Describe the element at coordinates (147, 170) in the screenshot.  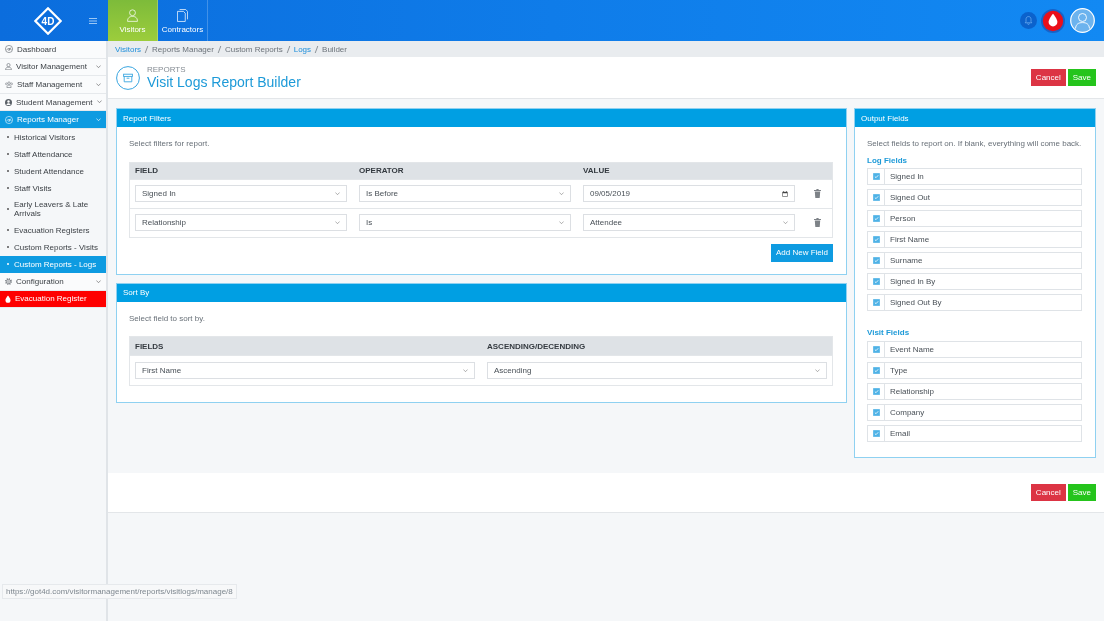
I see `column-header: FIELD` at that location.